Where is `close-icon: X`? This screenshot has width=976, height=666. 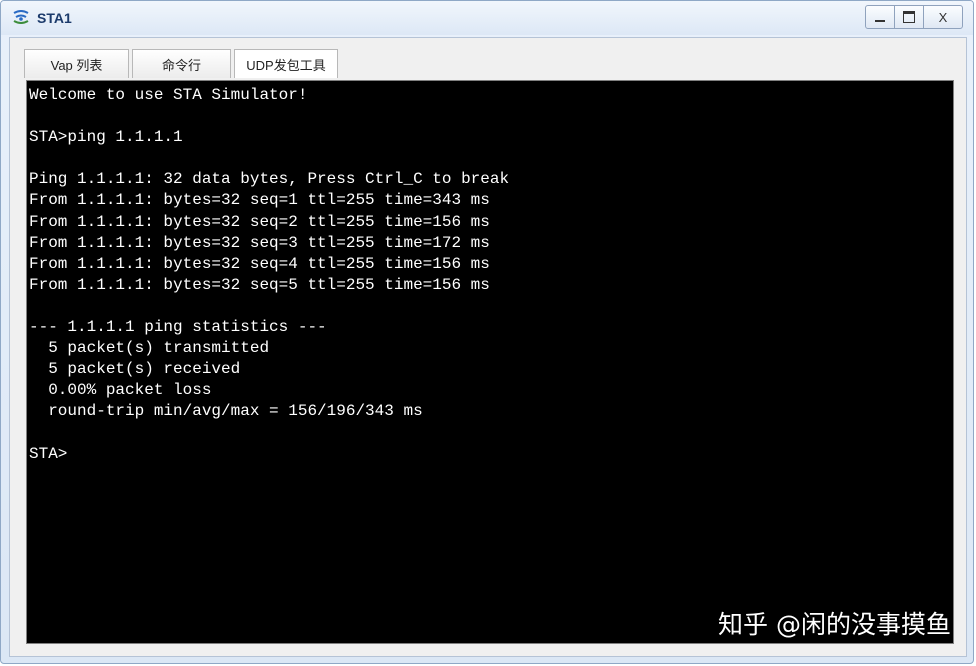 close-icon: X is located at coordinates (943, 17).